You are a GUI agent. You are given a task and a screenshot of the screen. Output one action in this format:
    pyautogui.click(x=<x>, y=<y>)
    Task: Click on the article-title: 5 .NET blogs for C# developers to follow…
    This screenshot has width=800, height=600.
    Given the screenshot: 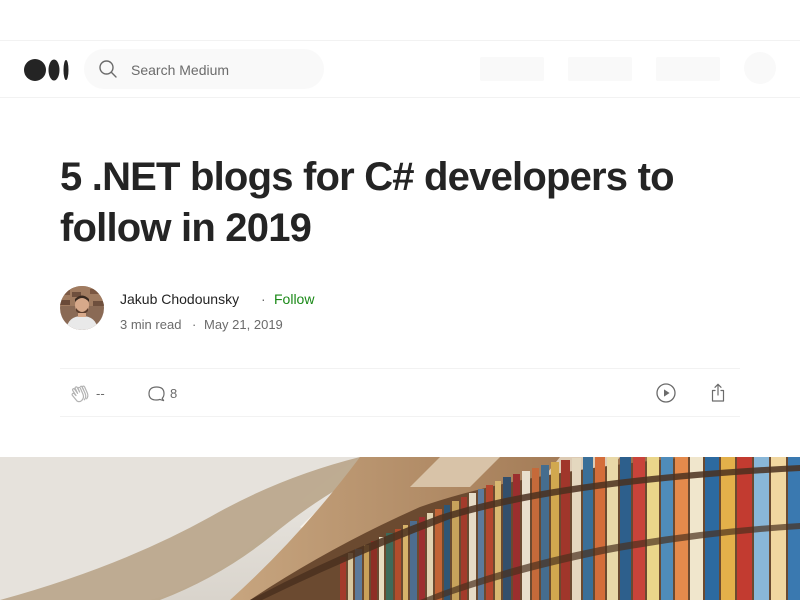 What is the action you would take?
    pyautogui.click(x=367, y=202)
    